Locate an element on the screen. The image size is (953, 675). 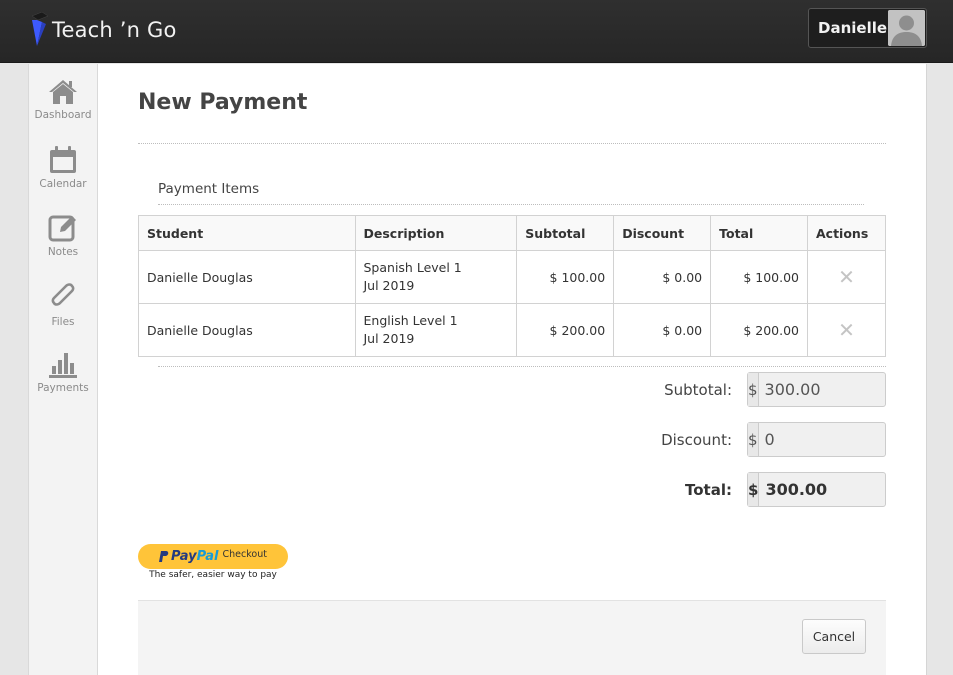
sidebar-item-files: Files is located at coordinates (63, 305).